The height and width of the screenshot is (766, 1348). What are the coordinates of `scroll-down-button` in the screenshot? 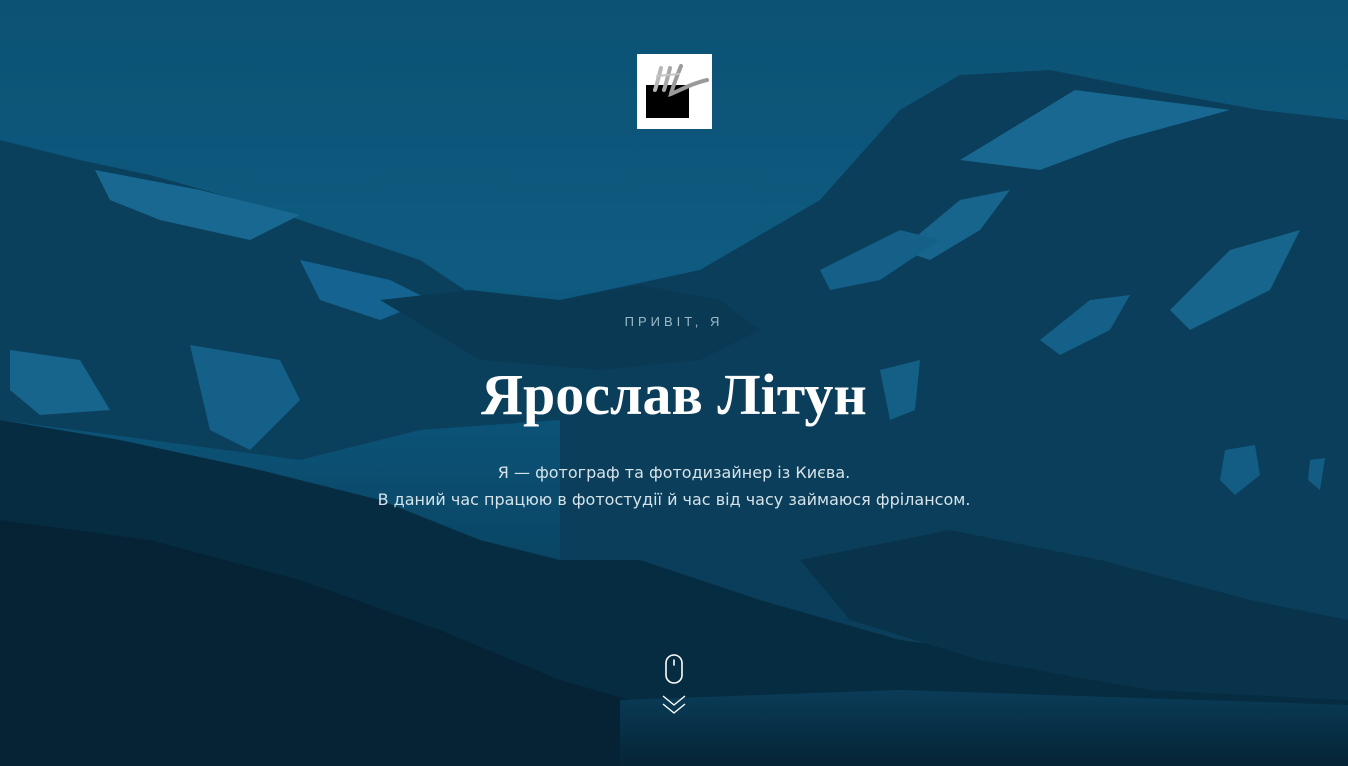 It's located at (674, 687).